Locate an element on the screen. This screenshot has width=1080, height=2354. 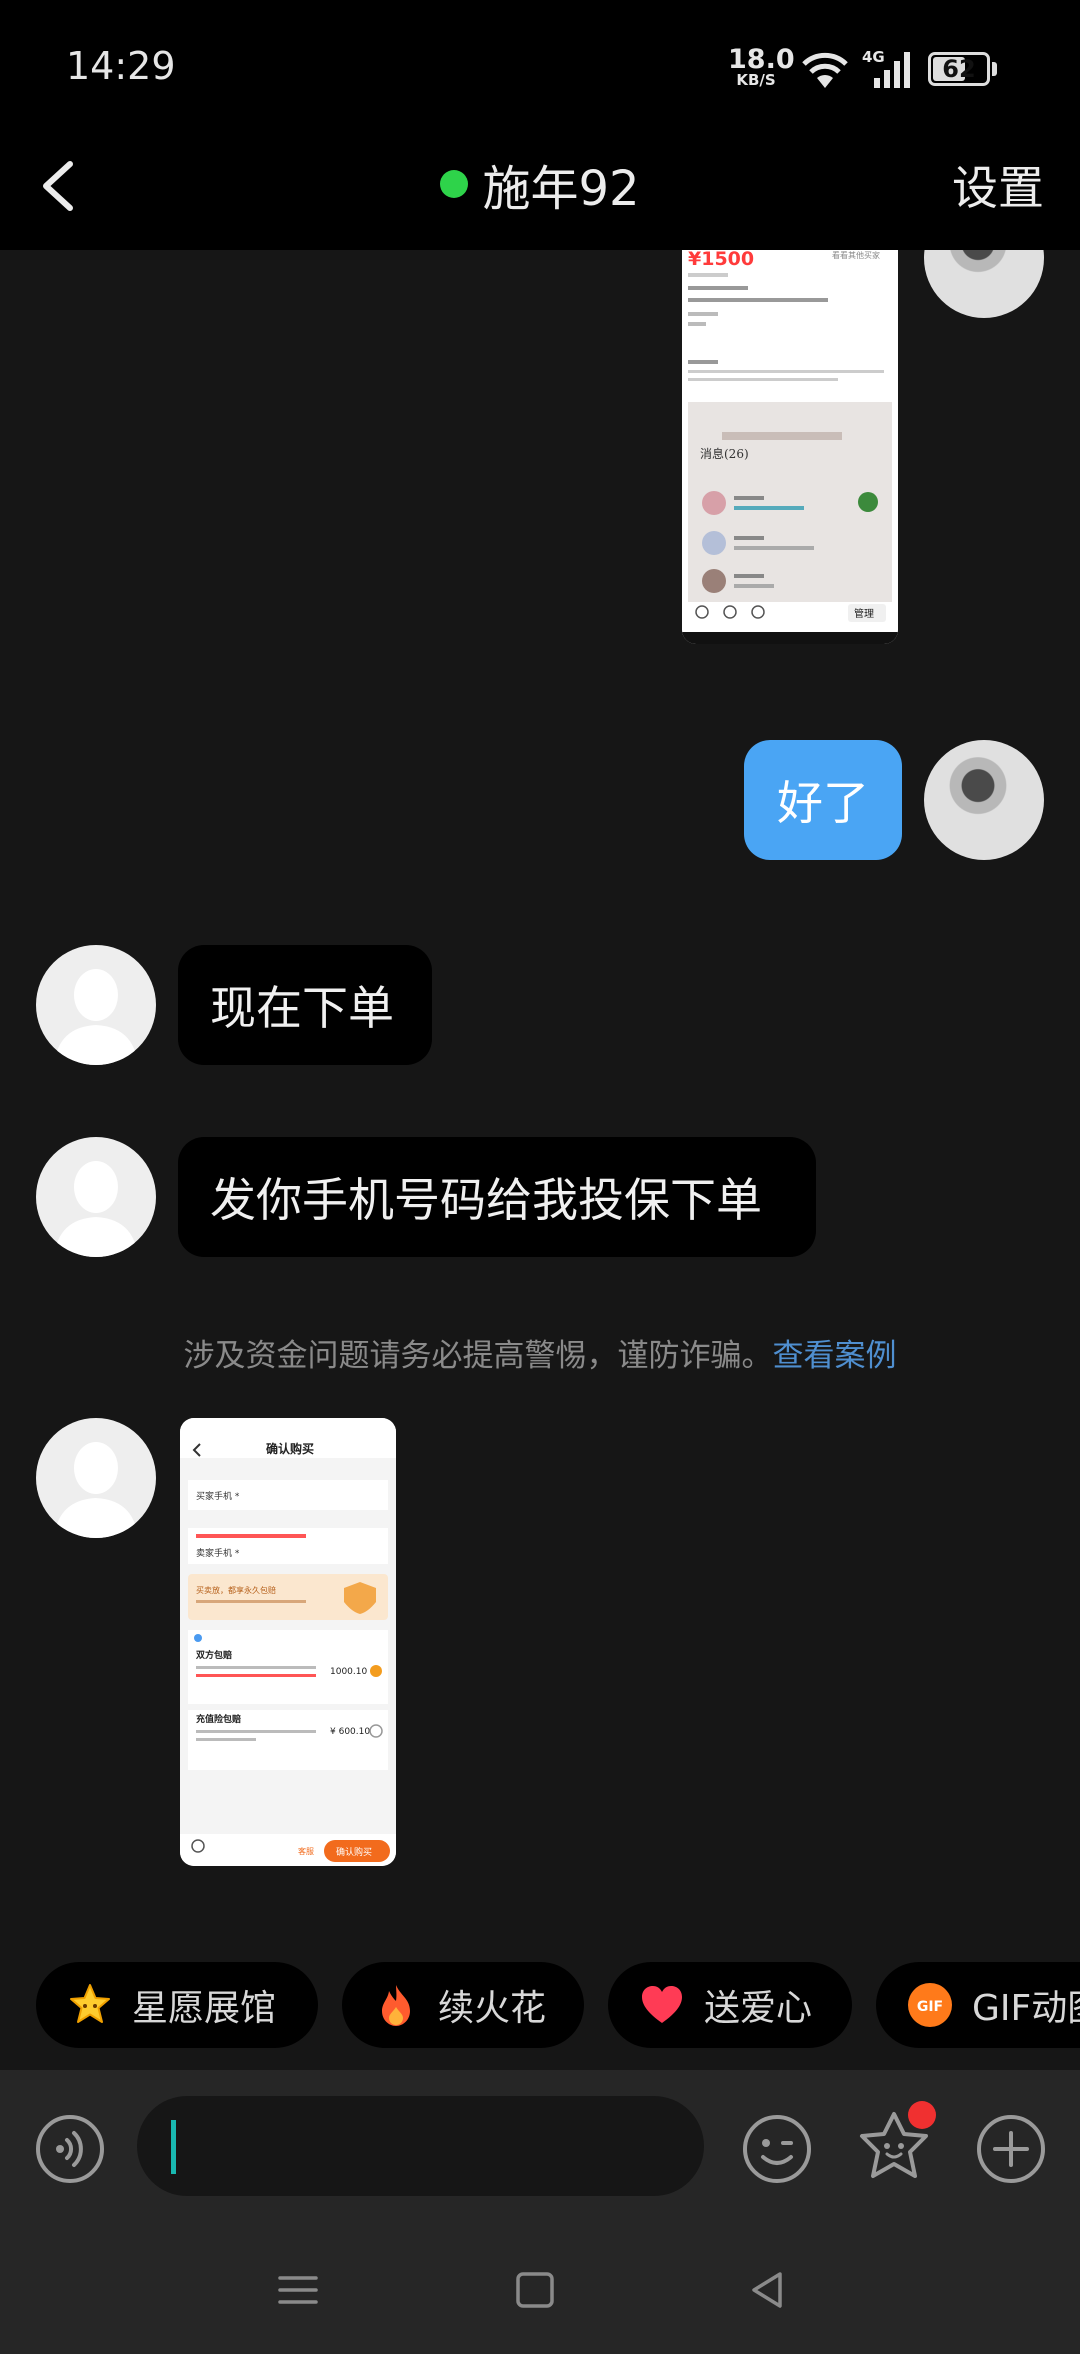
quick-action-star-gallery: 星愿展馆 is located at coordinates (177, 2005).